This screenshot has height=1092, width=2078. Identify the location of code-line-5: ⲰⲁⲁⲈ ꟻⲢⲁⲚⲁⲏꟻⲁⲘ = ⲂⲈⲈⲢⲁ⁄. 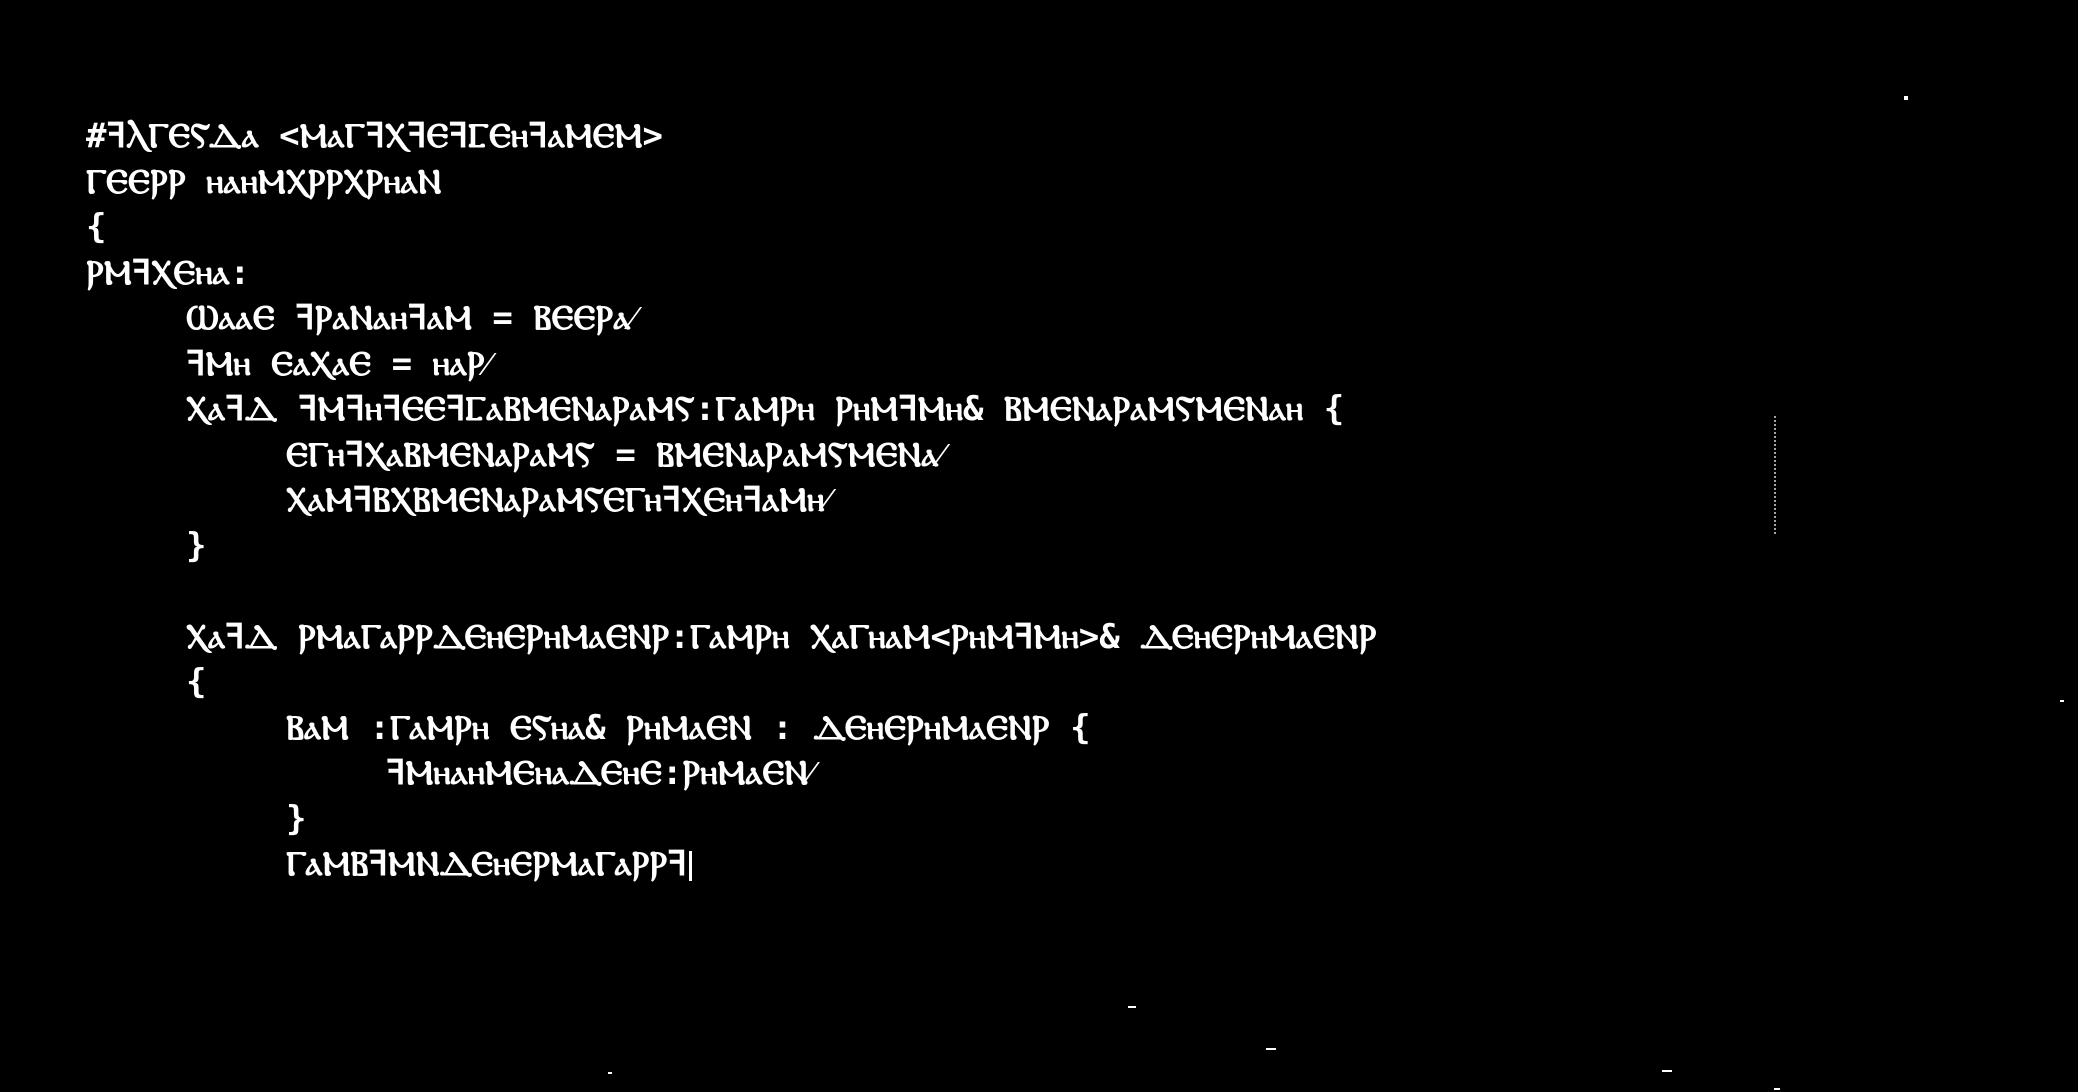
(411, 318).